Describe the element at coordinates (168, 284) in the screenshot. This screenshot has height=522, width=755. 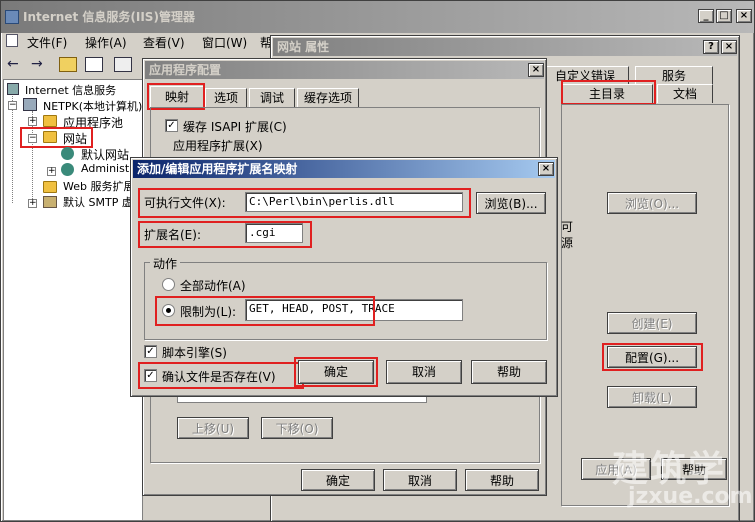
I see `all-actions-radio` at that location.